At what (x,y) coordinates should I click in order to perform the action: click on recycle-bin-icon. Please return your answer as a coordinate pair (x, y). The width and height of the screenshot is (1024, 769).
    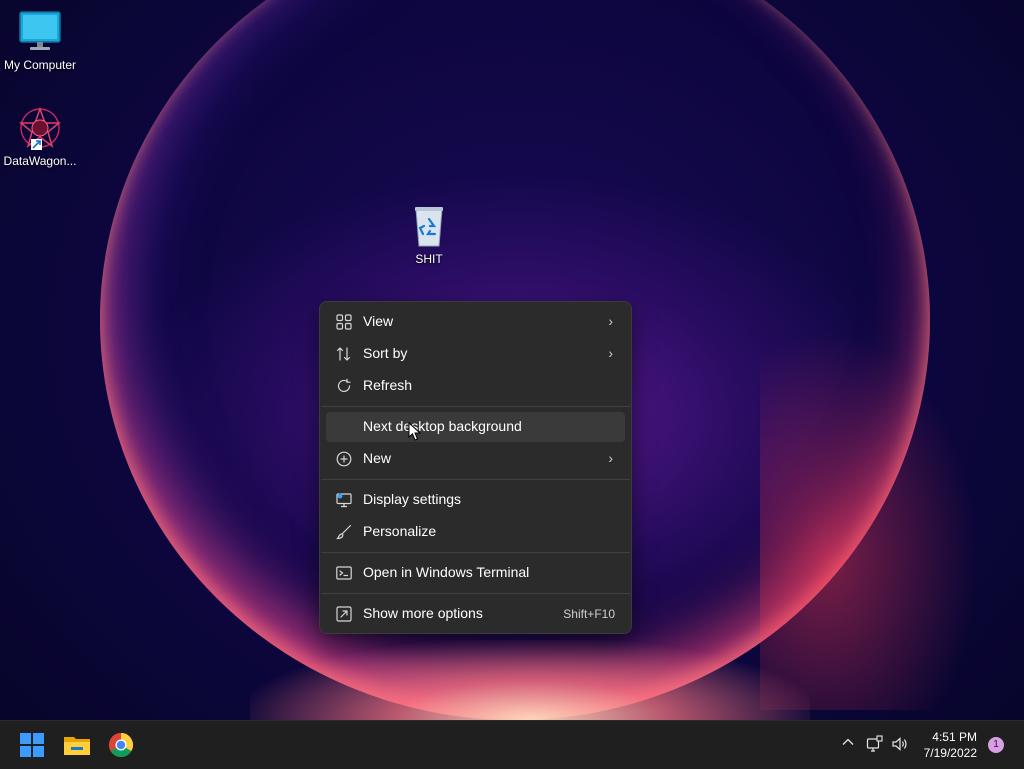
    Looking at the image, I should click on (429, 226).